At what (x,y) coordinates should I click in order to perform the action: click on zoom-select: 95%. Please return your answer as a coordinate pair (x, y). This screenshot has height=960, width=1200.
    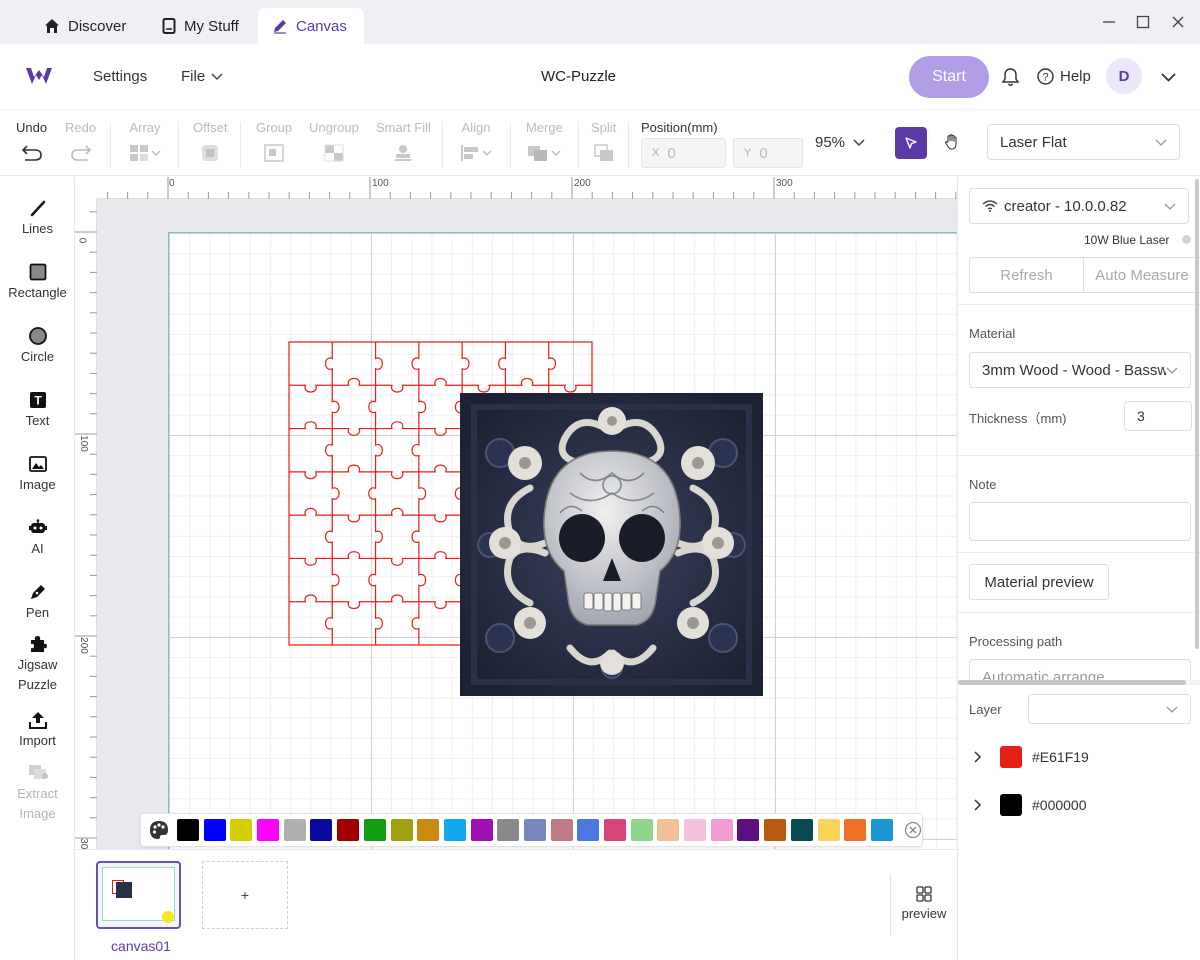
    Looking at the image, I should click on (840, 142).